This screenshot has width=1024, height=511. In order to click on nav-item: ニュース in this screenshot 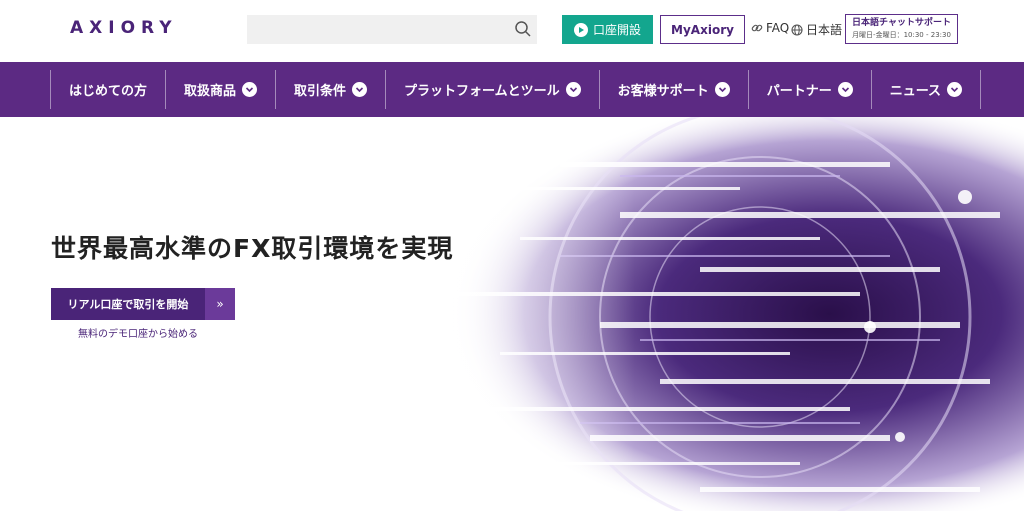, I will do `click(926, 89)`.